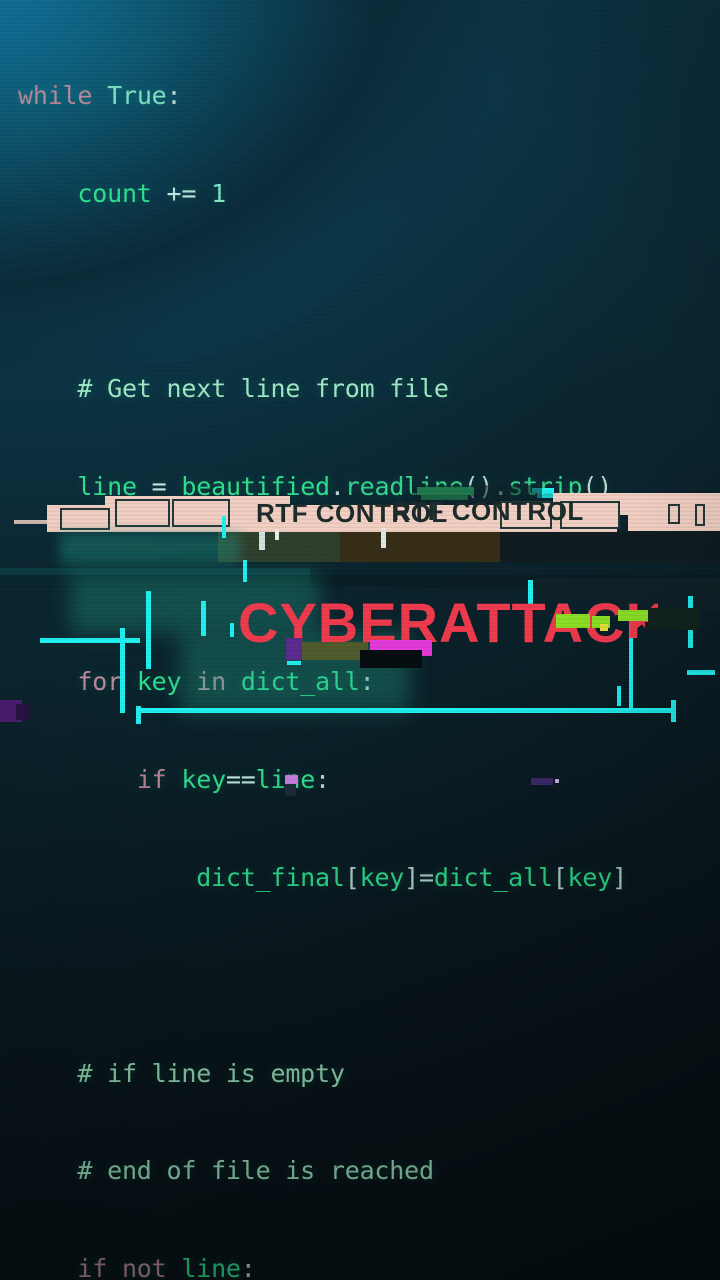  I want to click on glitch-stray-purple-right, so click(542, 781).